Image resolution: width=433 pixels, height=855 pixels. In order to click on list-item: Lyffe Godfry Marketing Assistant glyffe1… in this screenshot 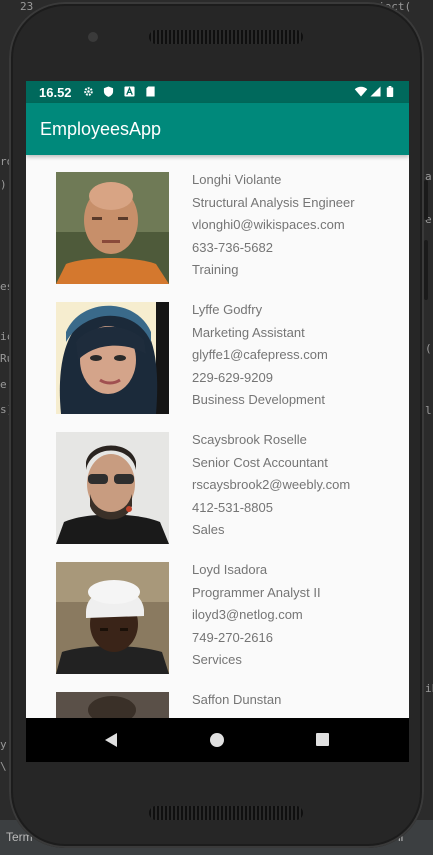, I will do `click(217, 350)`.